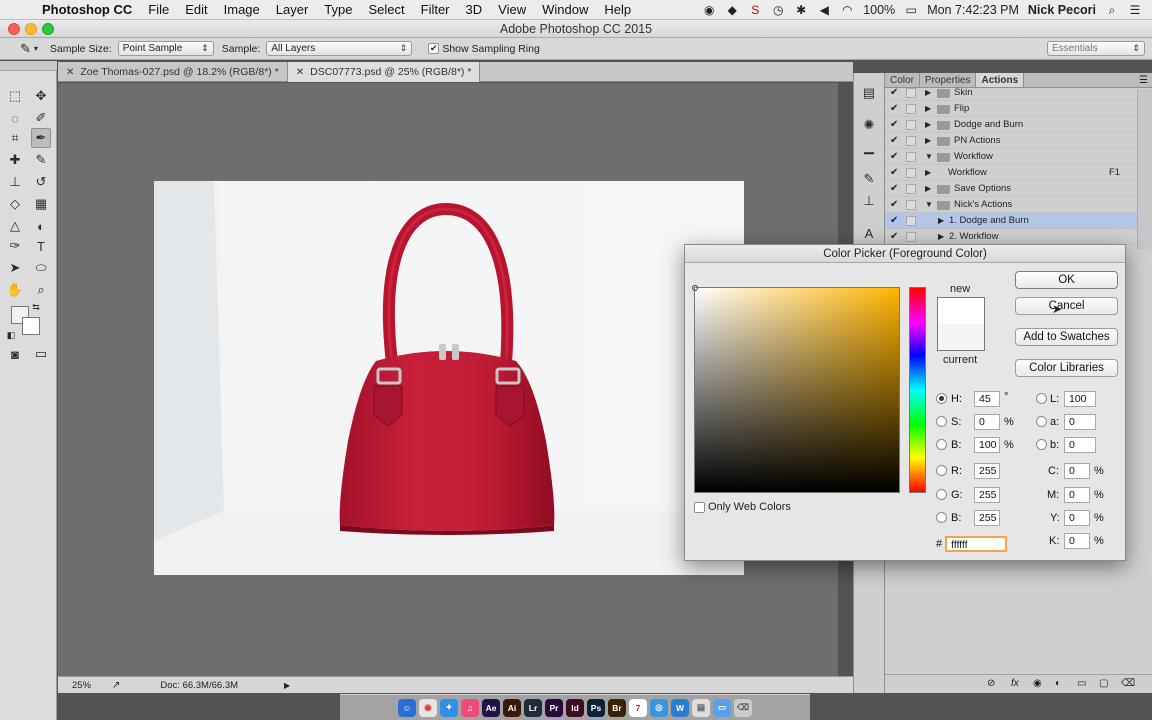 This screenshot has height=720, width=1152. I want to click on close-window-button, so click(14, 29).